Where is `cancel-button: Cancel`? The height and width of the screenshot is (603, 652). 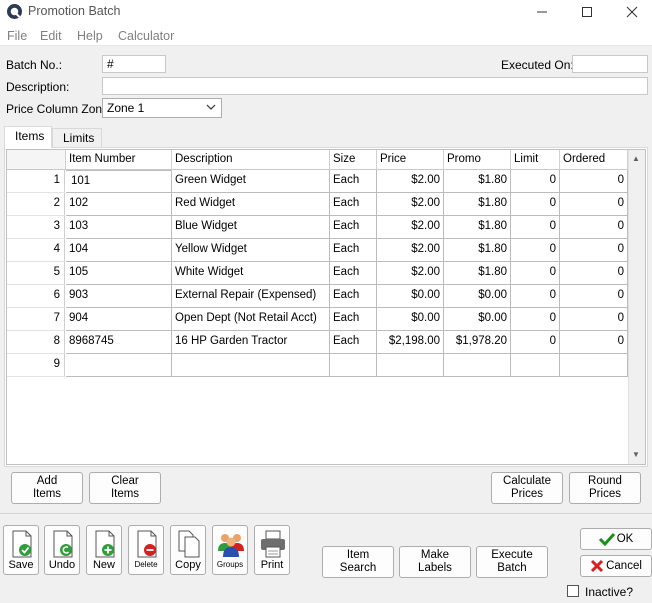 cancel-button: Cancel is located at coordinates (616, 566).